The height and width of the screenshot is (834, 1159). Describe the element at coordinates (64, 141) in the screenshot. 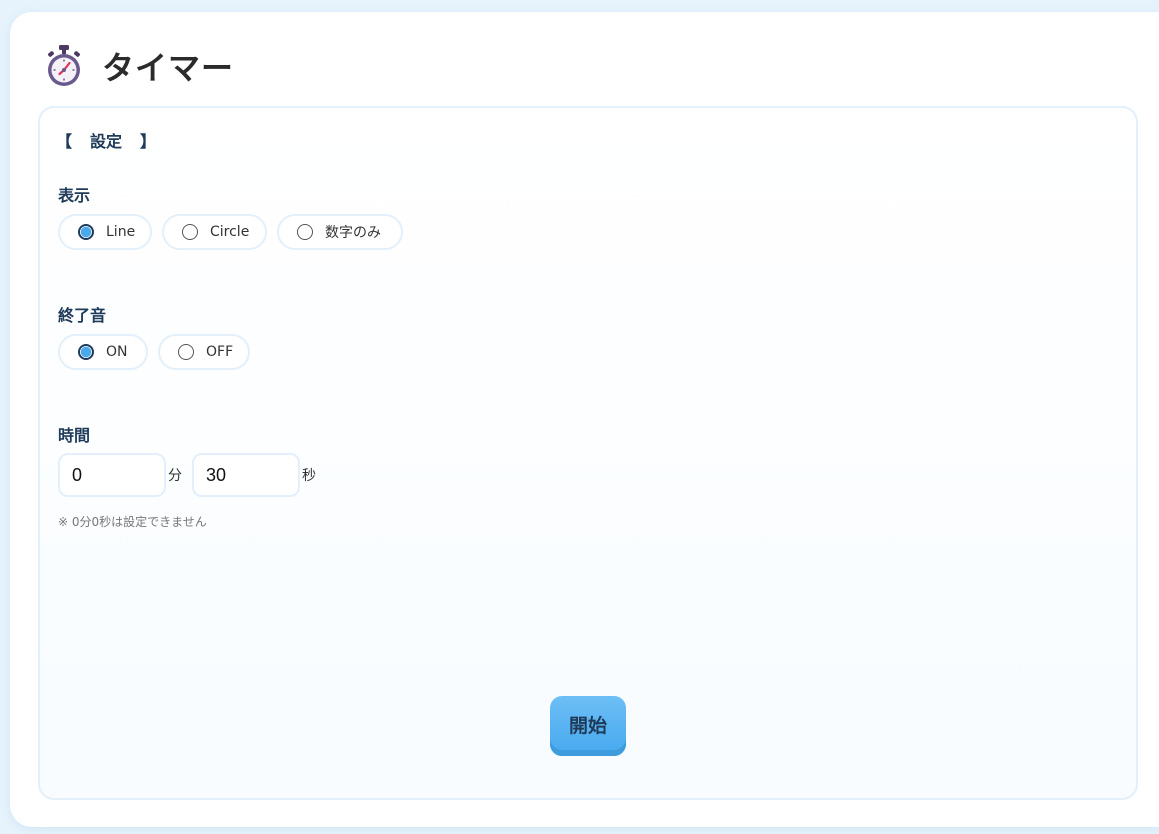

I see `bracket-open: 【` at that location.